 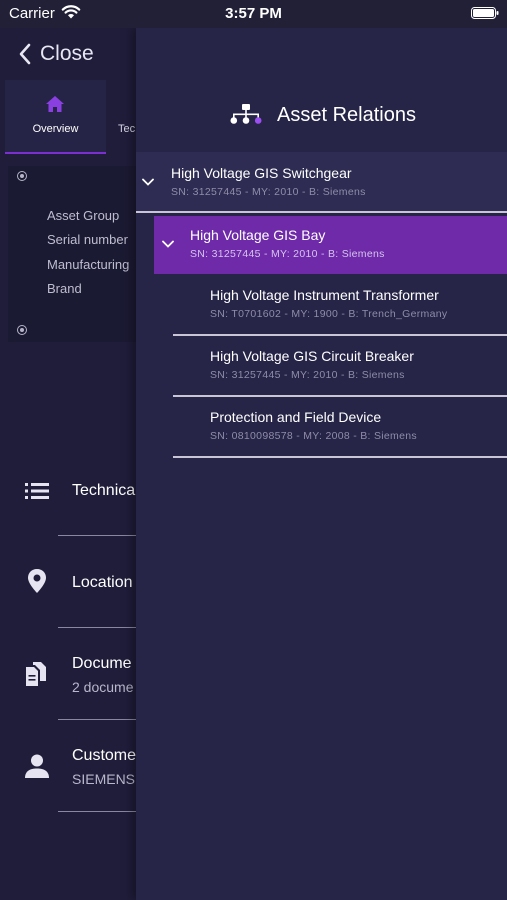 What do you see at coordinates (296, 417) in the screenshot?
I see `node-title: Protection and Field Device` at bounding box center [296, 417].